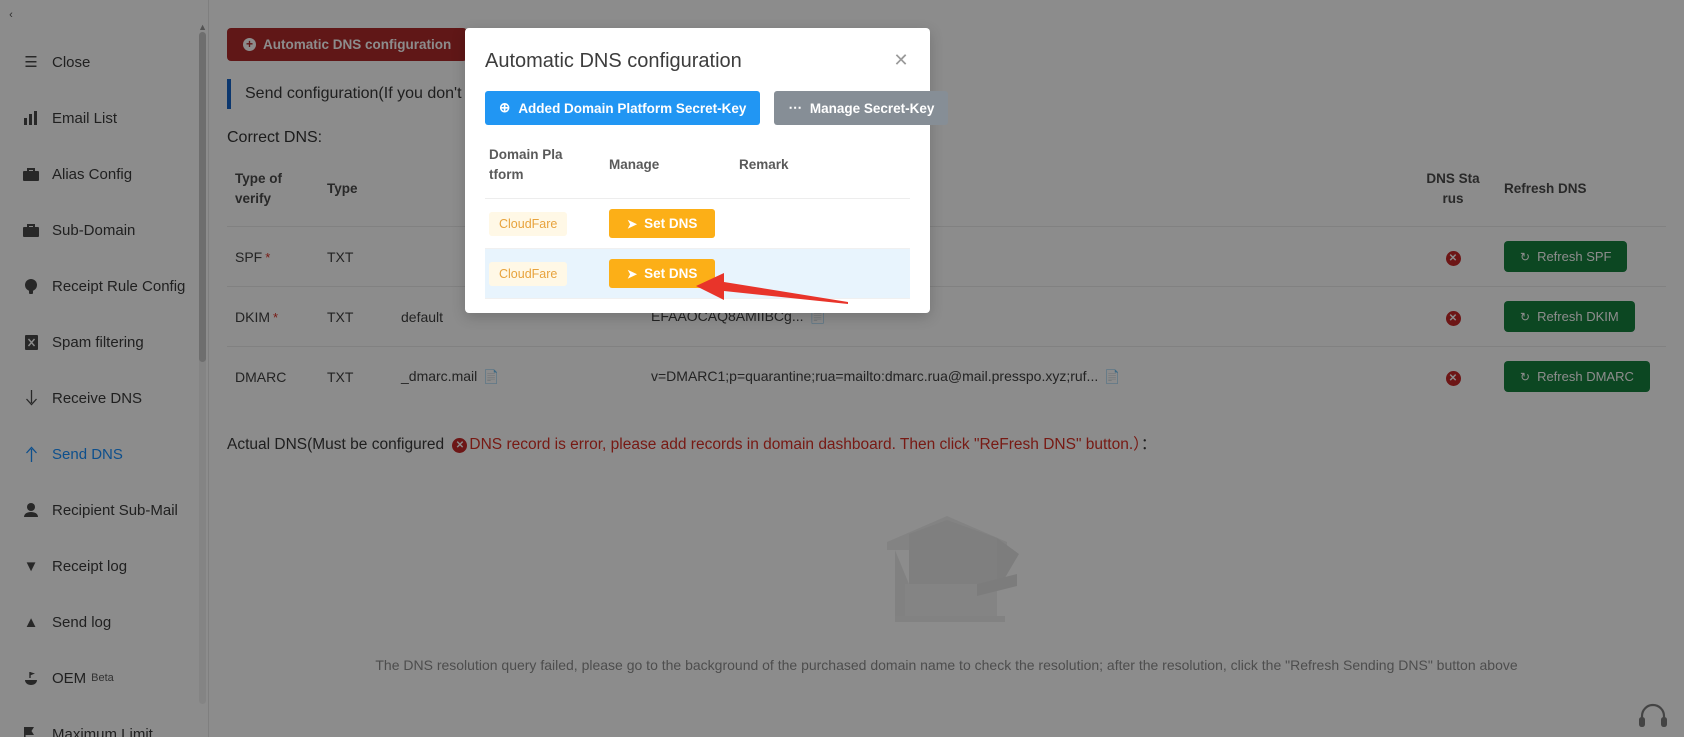  What do you see at coordinates (545, 165) in the screenshot?
I see `col-header-domain-platform: Domain Pla tform` at bounding box center [545, 165].